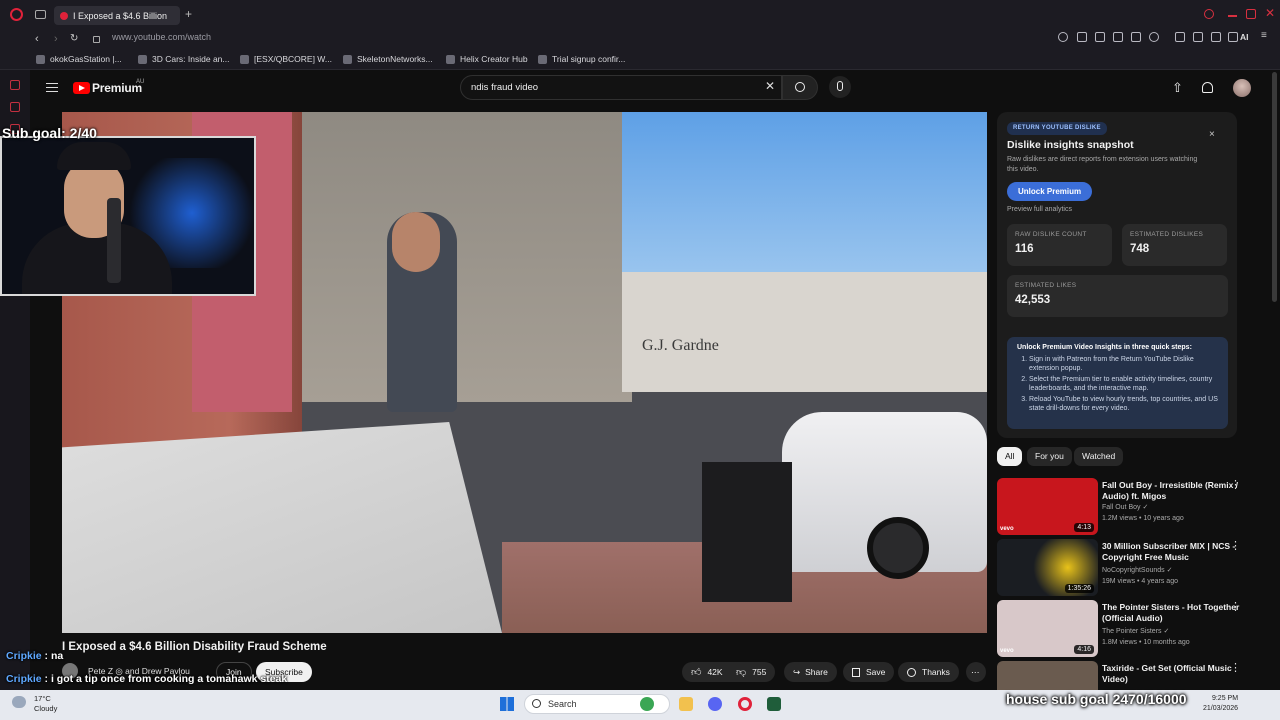  Describe the element at coordinates (74, 38) in the screenshot. I see `reload-icon: ↻` at that location.